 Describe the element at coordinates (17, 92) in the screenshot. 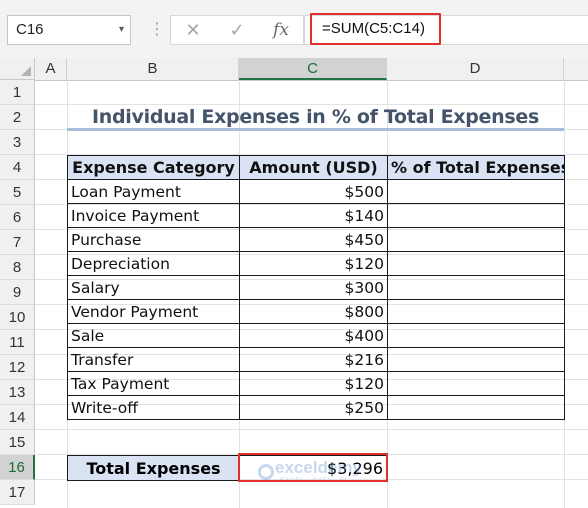

I see `row-header: 1` at that location.